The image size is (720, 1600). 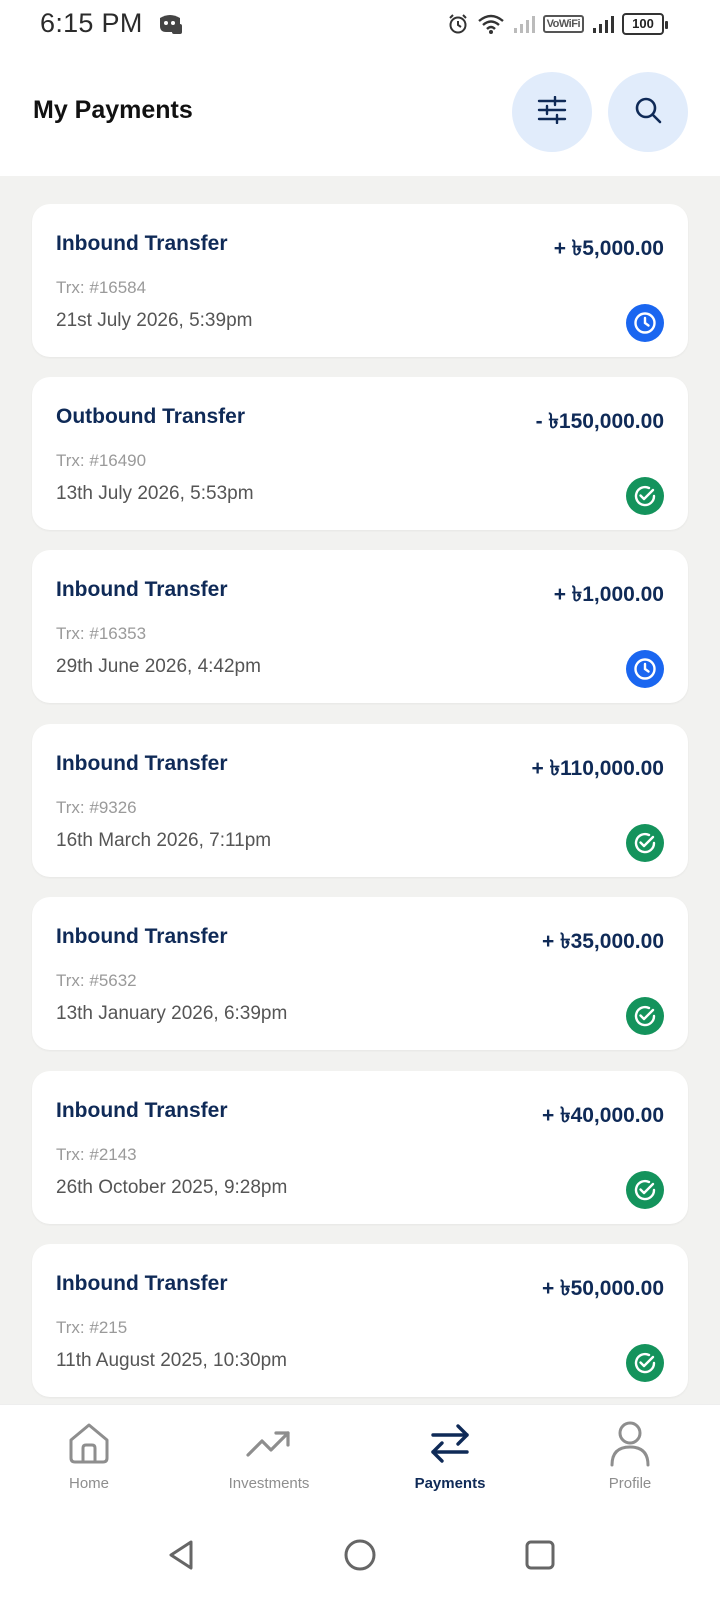 I want to click on transaction-amount: + ৳5,000.00, so click(x=608, y=248).